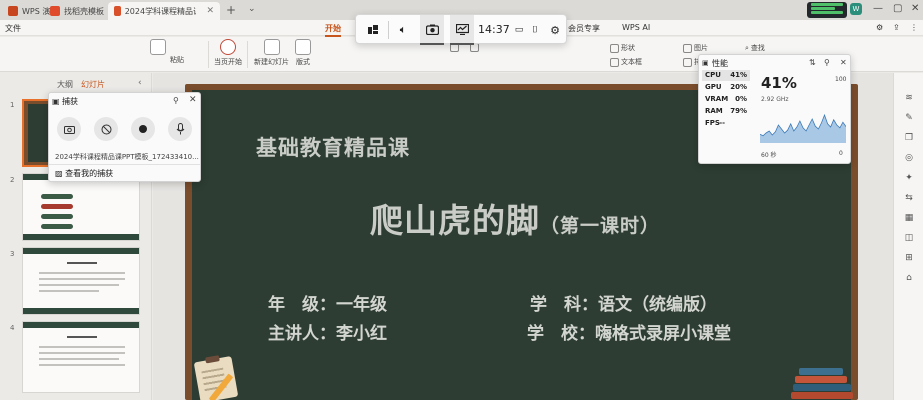 Image resolution: width=923 pixels, height=400 pixels. Describe the element at coordinates (124, 164) in the screenshot. I see `divider` at that location.